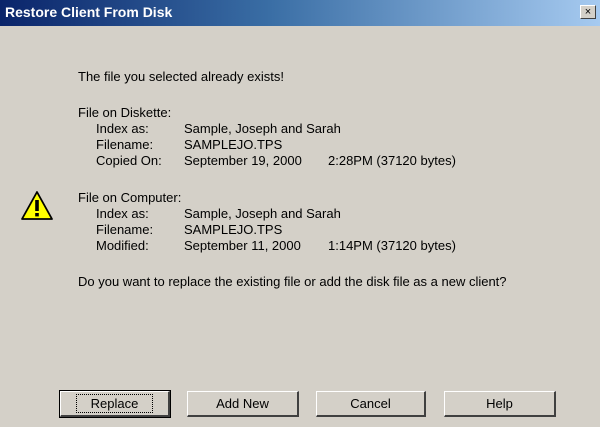  What do you see at coordinates (262, 128) in the screenshot?
I see `diskette-index-value: Sample, Joseph and Sarah` at bounding box center [262, 128].